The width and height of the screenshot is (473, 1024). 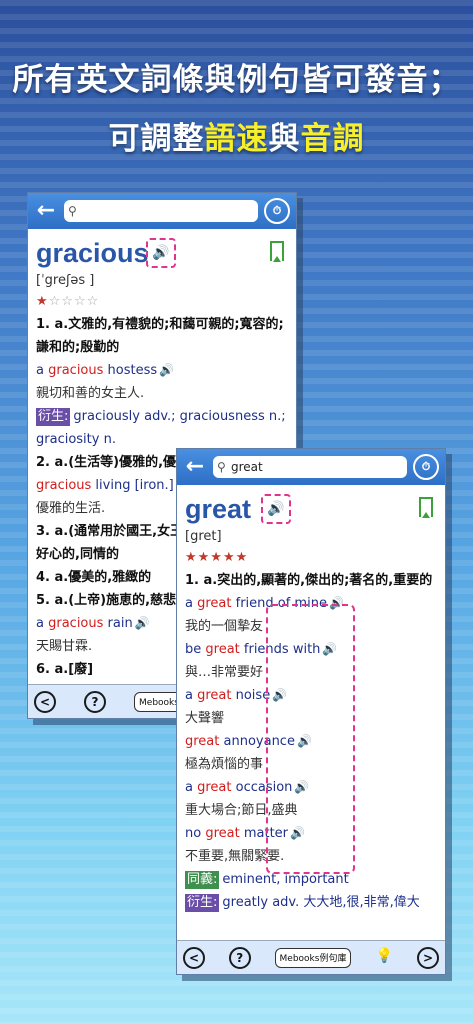 What do you see at coordinates (236, 80) in the screenshot?
I see `headline-line1: 所有英文詞條與例句皆可發音；` at bounding box center [236, 80].